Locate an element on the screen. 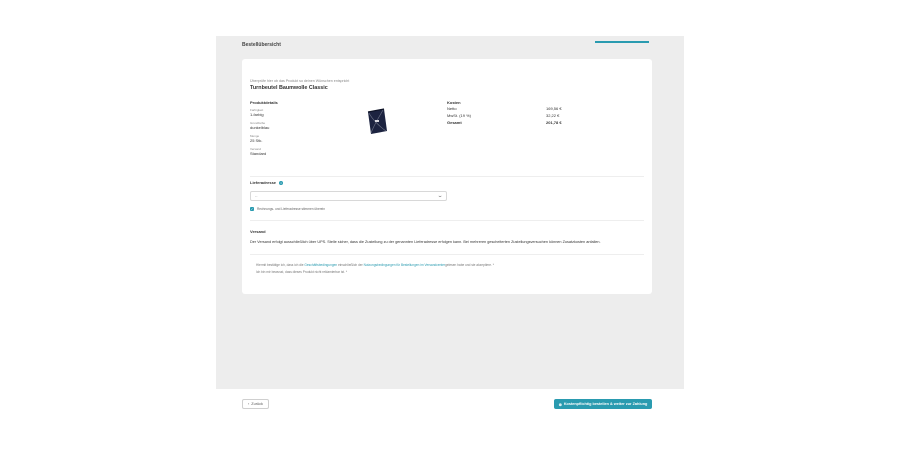 The image size is (900, 450). chevron-left-icon: ‹ is located at coordinates (249, 404).